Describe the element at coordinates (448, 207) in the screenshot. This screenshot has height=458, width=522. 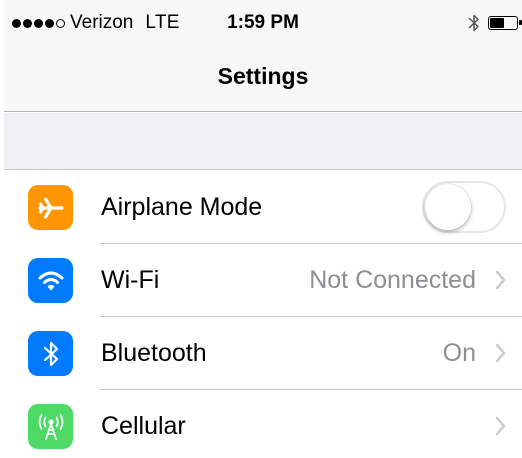
I see `toggle-knob` at that location.